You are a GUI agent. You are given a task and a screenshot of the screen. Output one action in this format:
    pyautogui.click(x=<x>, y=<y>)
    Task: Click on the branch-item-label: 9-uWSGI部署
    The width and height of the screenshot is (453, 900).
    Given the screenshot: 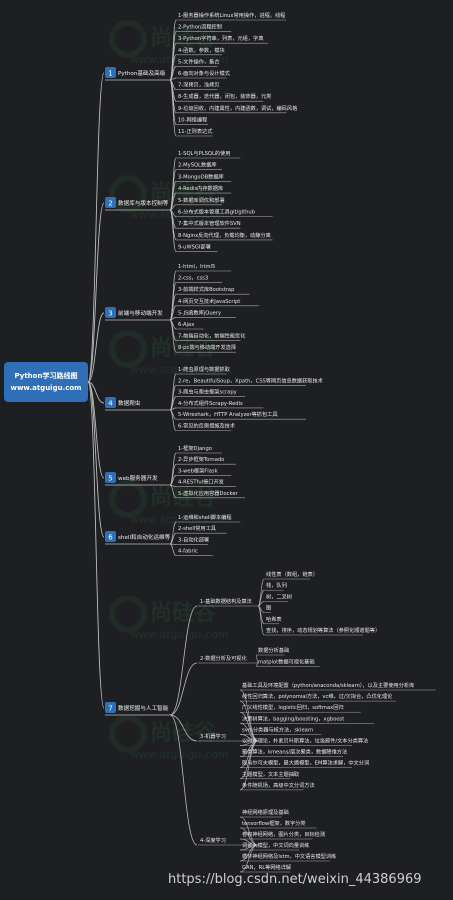 What is the action you would take?
    pyautogui.click(x=194, y=247)
    